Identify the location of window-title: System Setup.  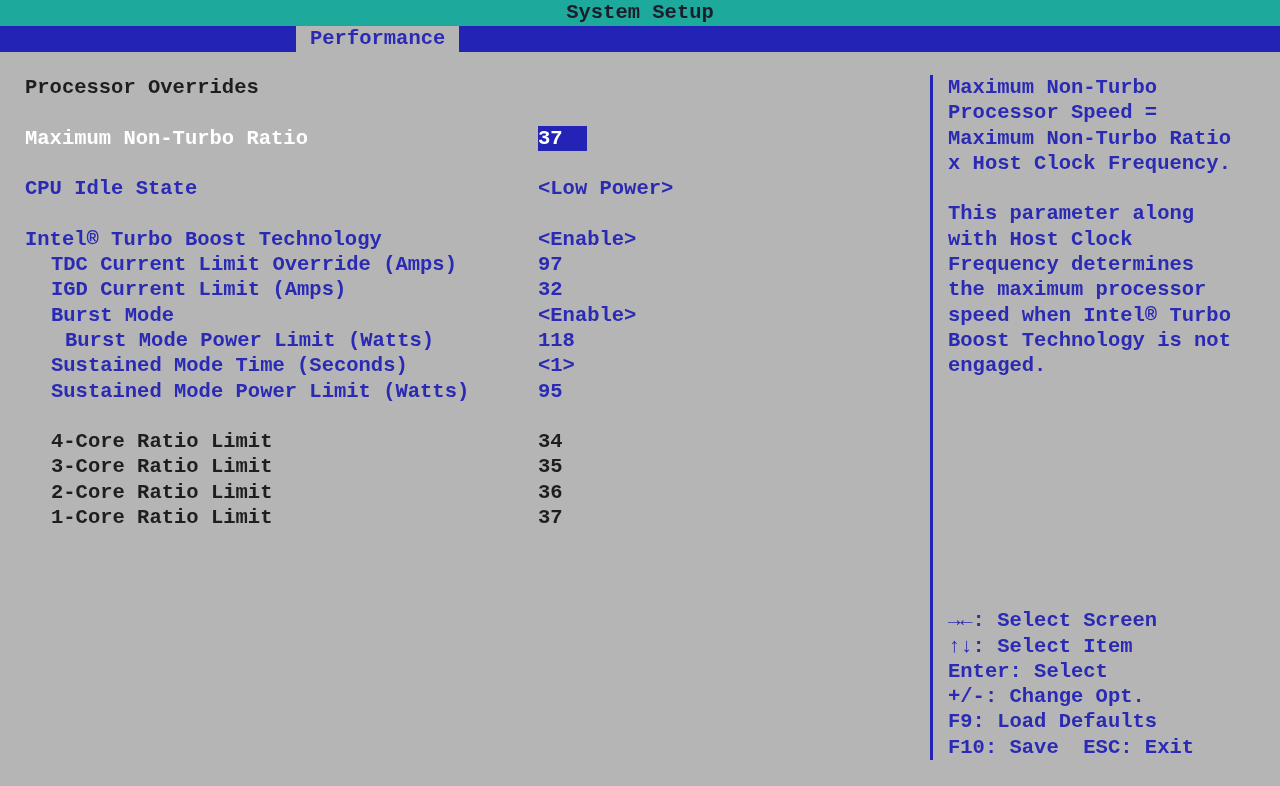
(640, 13).